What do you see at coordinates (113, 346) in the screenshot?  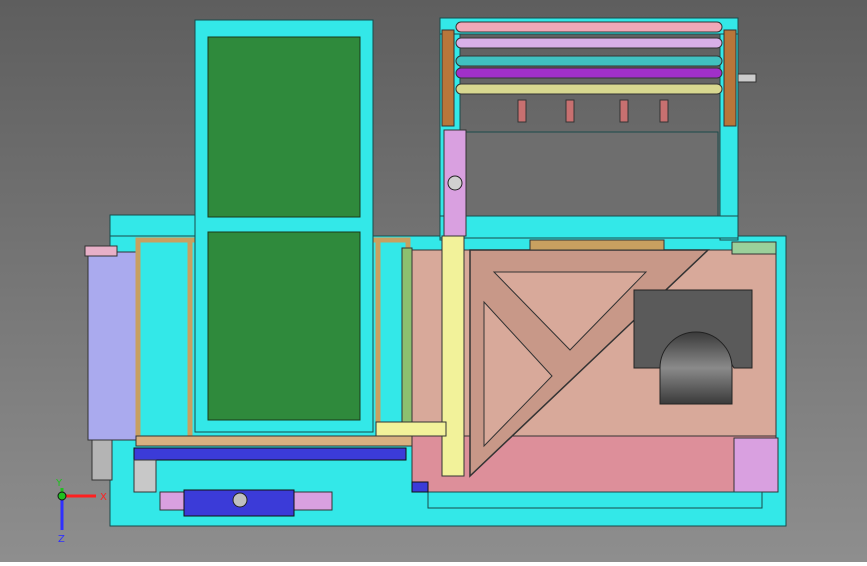 I see `left-side-box` at bounding box center [113, 346].